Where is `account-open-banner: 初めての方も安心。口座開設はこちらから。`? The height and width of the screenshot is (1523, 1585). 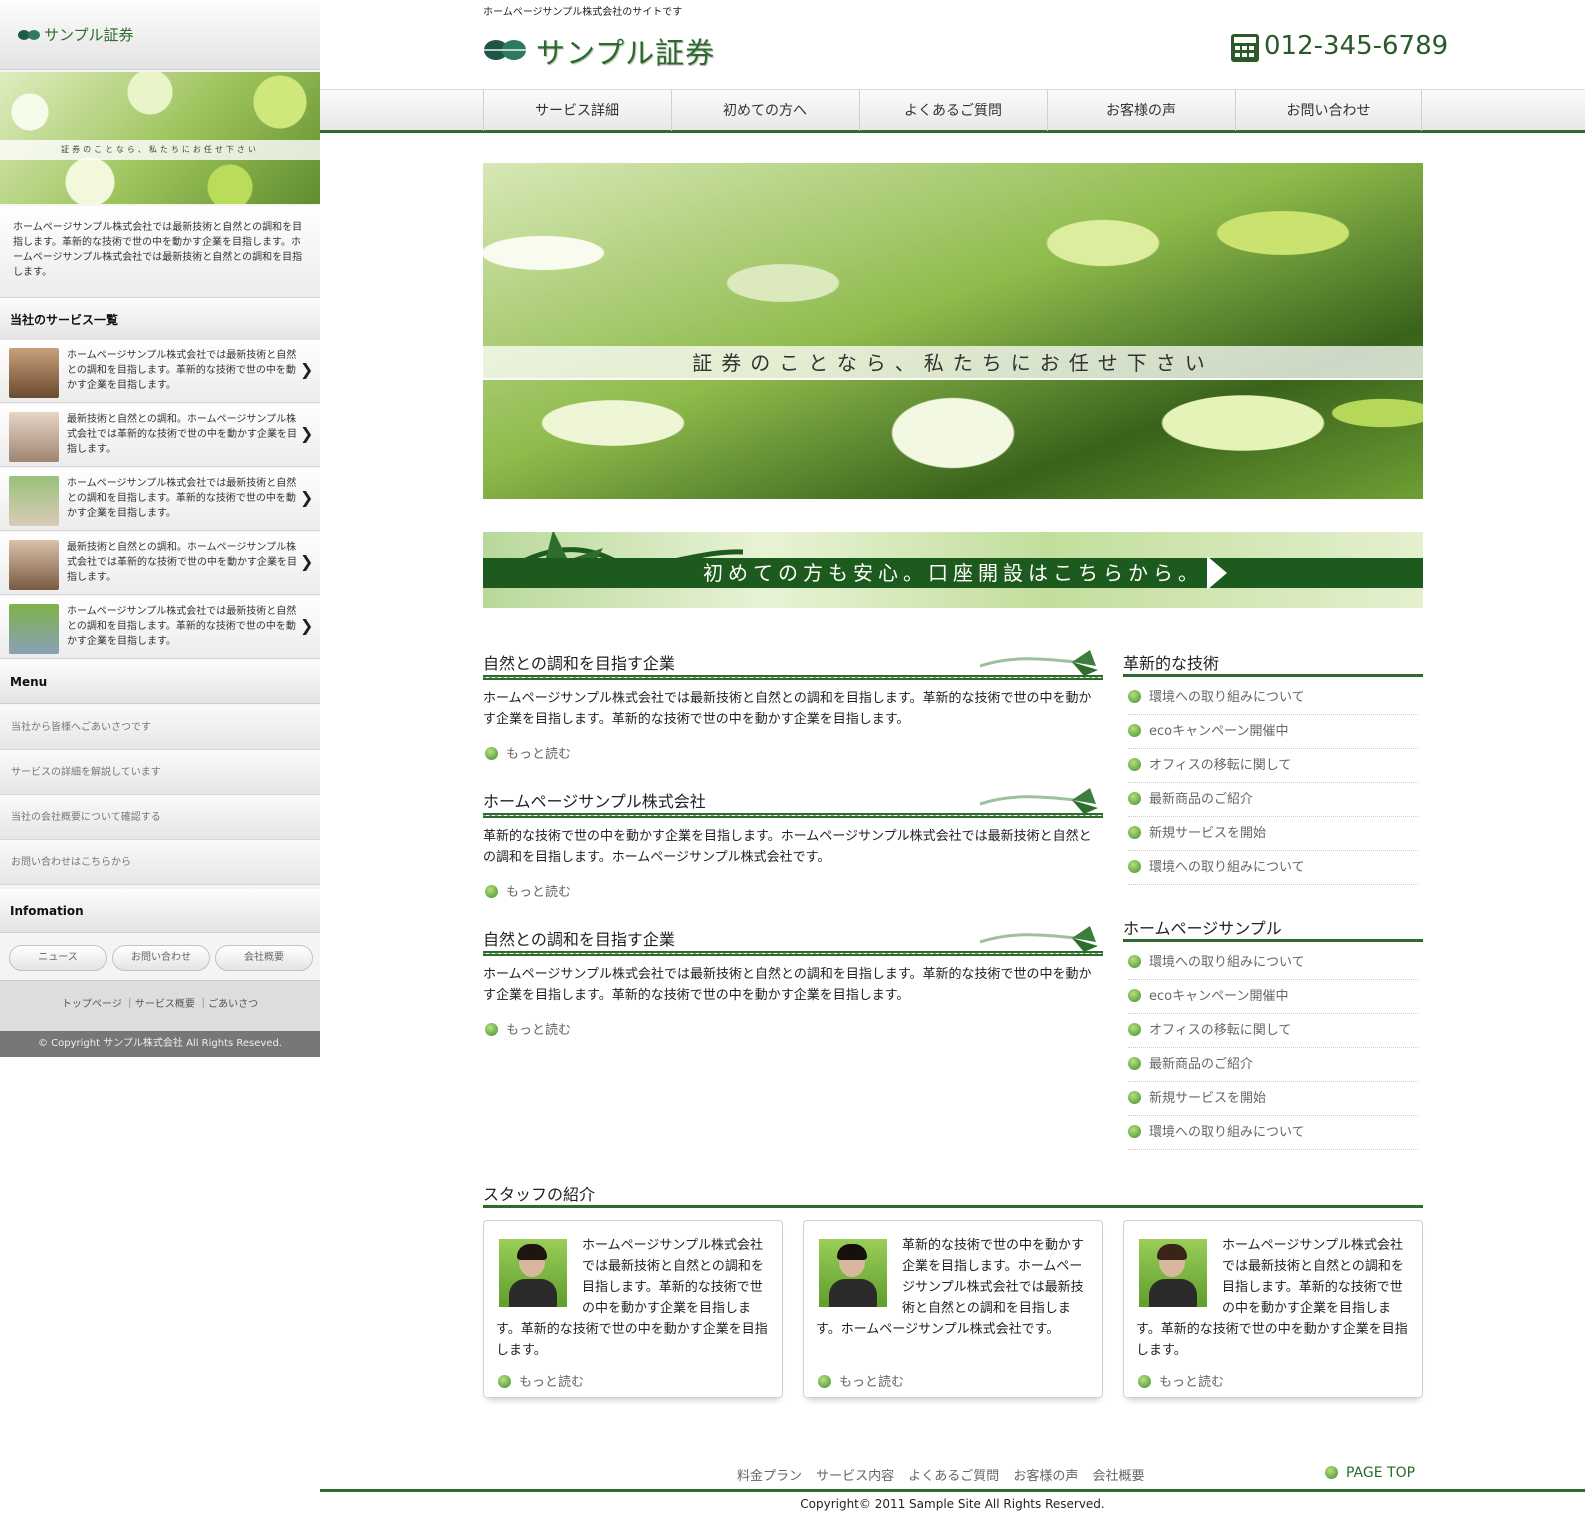 account-open-banner: 初めての方も安心。口座開設はこちらから。 is located at coordinates (953, 570).